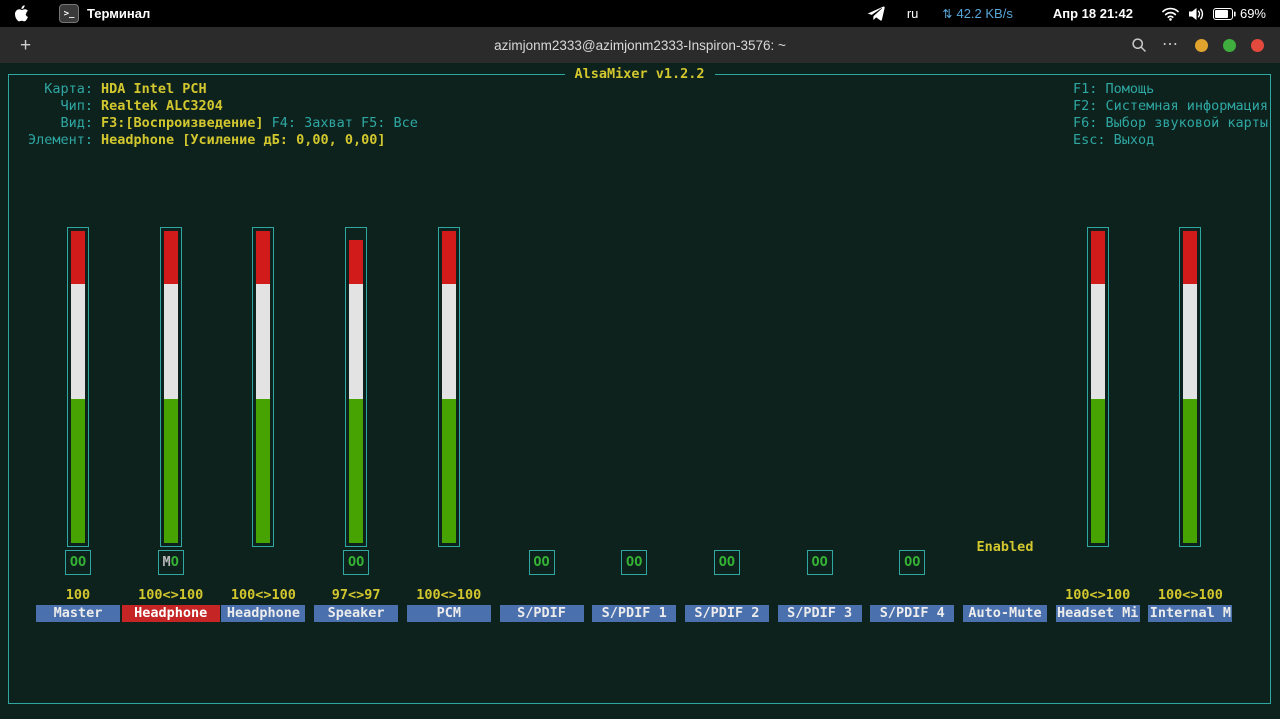 This screenshot has width=1280, height=719. I want to click on channel-2-headphone: 100<>100 Headphone, so click(263, 430).